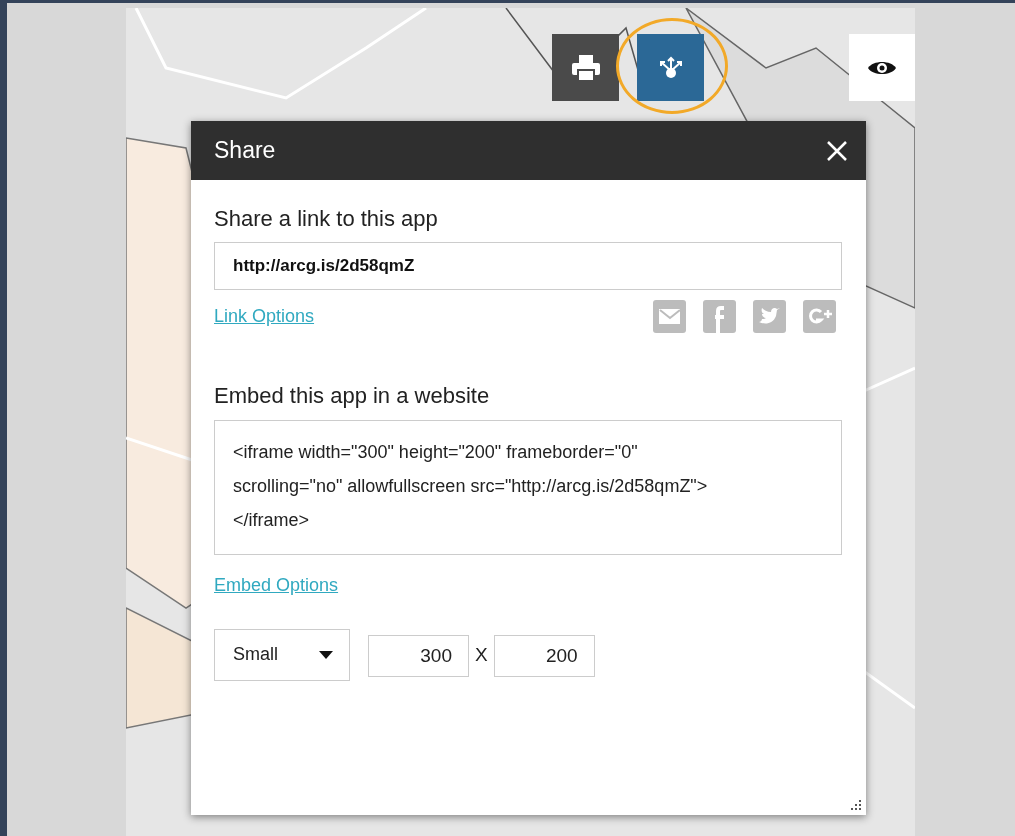 The height and width of the screenshot is (836, 1015). I want to click on print-button, so click(585, 67).